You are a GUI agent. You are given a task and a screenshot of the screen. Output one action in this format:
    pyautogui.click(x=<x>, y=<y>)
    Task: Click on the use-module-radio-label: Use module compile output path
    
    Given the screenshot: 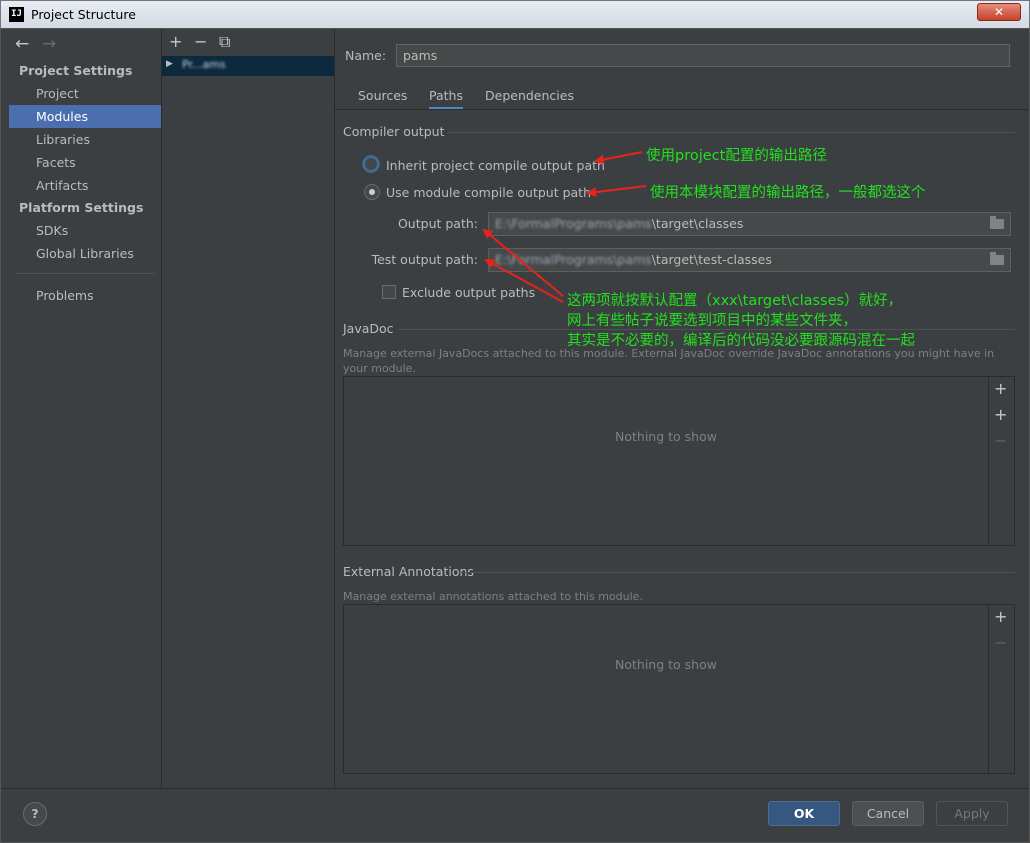 What is the action you would take?
    pyautogui.click(x=488, y=192)
    